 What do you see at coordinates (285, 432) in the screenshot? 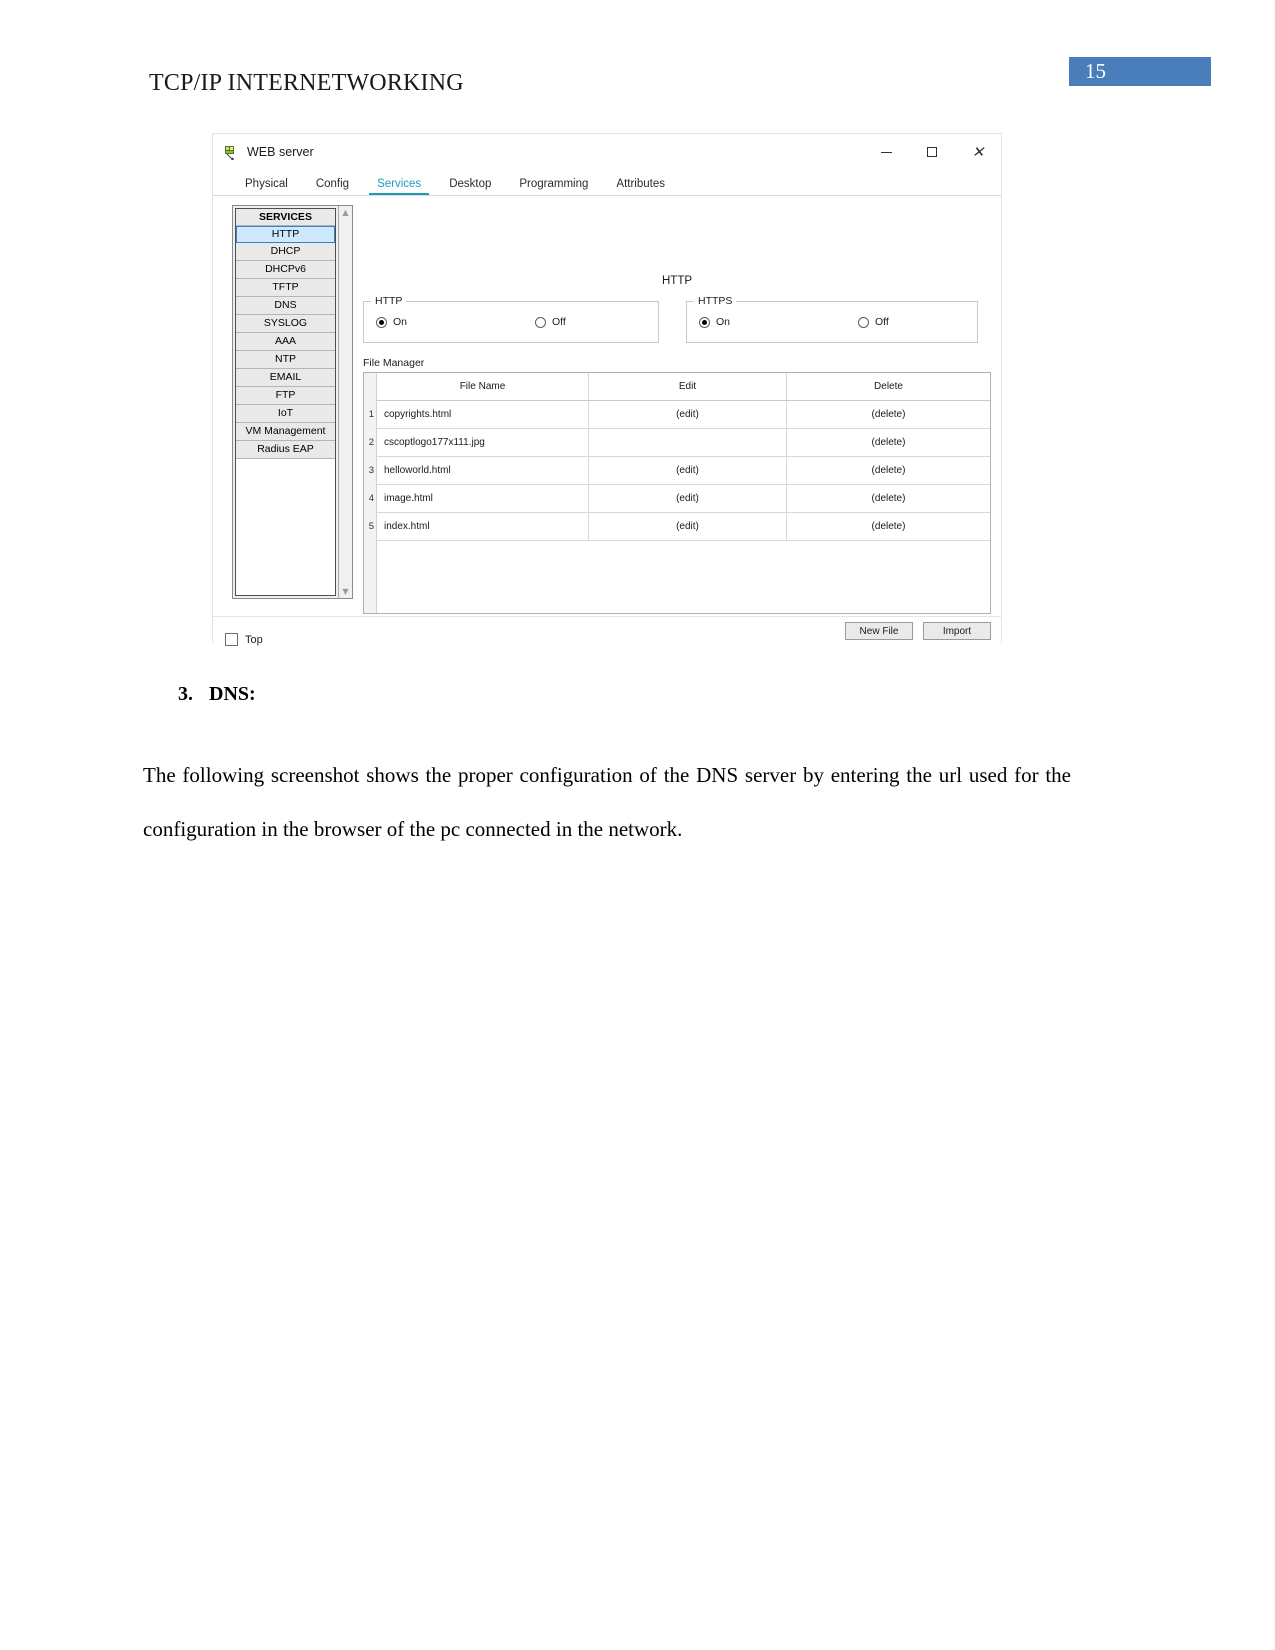
I see `sidebar-item-vm-management: VM Management` at bounding box center [285, 432].